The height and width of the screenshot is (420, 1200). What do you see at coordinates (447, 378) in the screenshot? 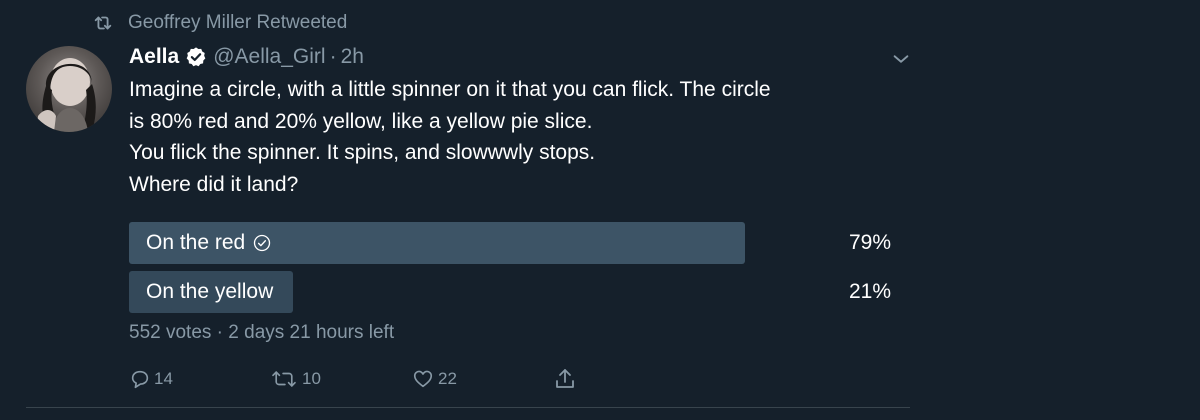
I see `like-count: 22` at bounding box center [447, 378].